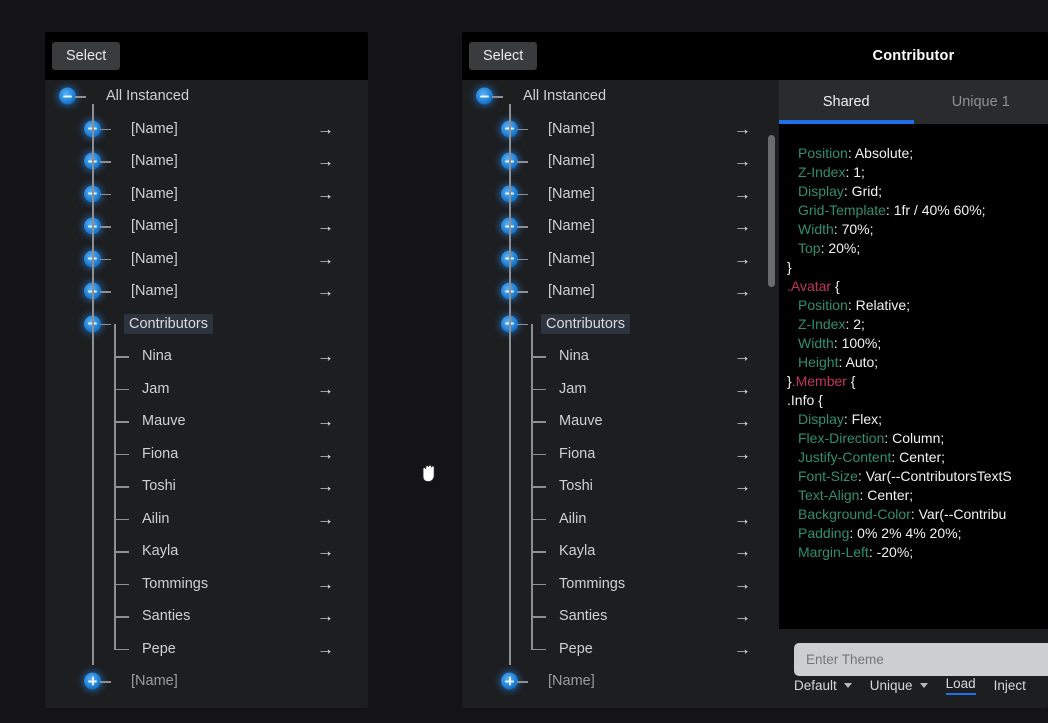 The height and width of the screenshot is (723, 1048). Describe the element at coordinates (921, 659) in the screenshot. I see `theme-input` at that location.